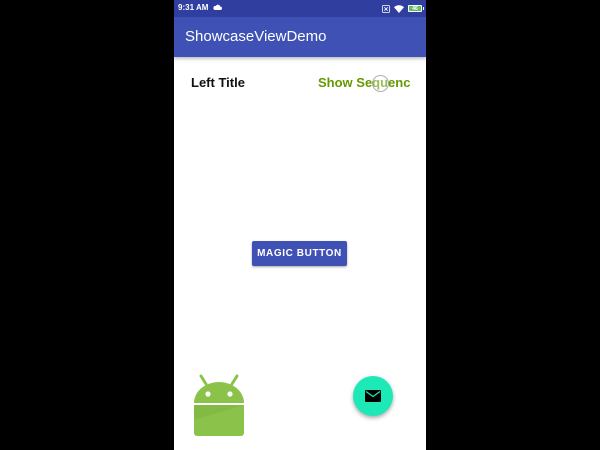 The width and height of the screenshot is (600, 450). I want to click on show-sequence-button: Show Sequence, so click(364, 83).